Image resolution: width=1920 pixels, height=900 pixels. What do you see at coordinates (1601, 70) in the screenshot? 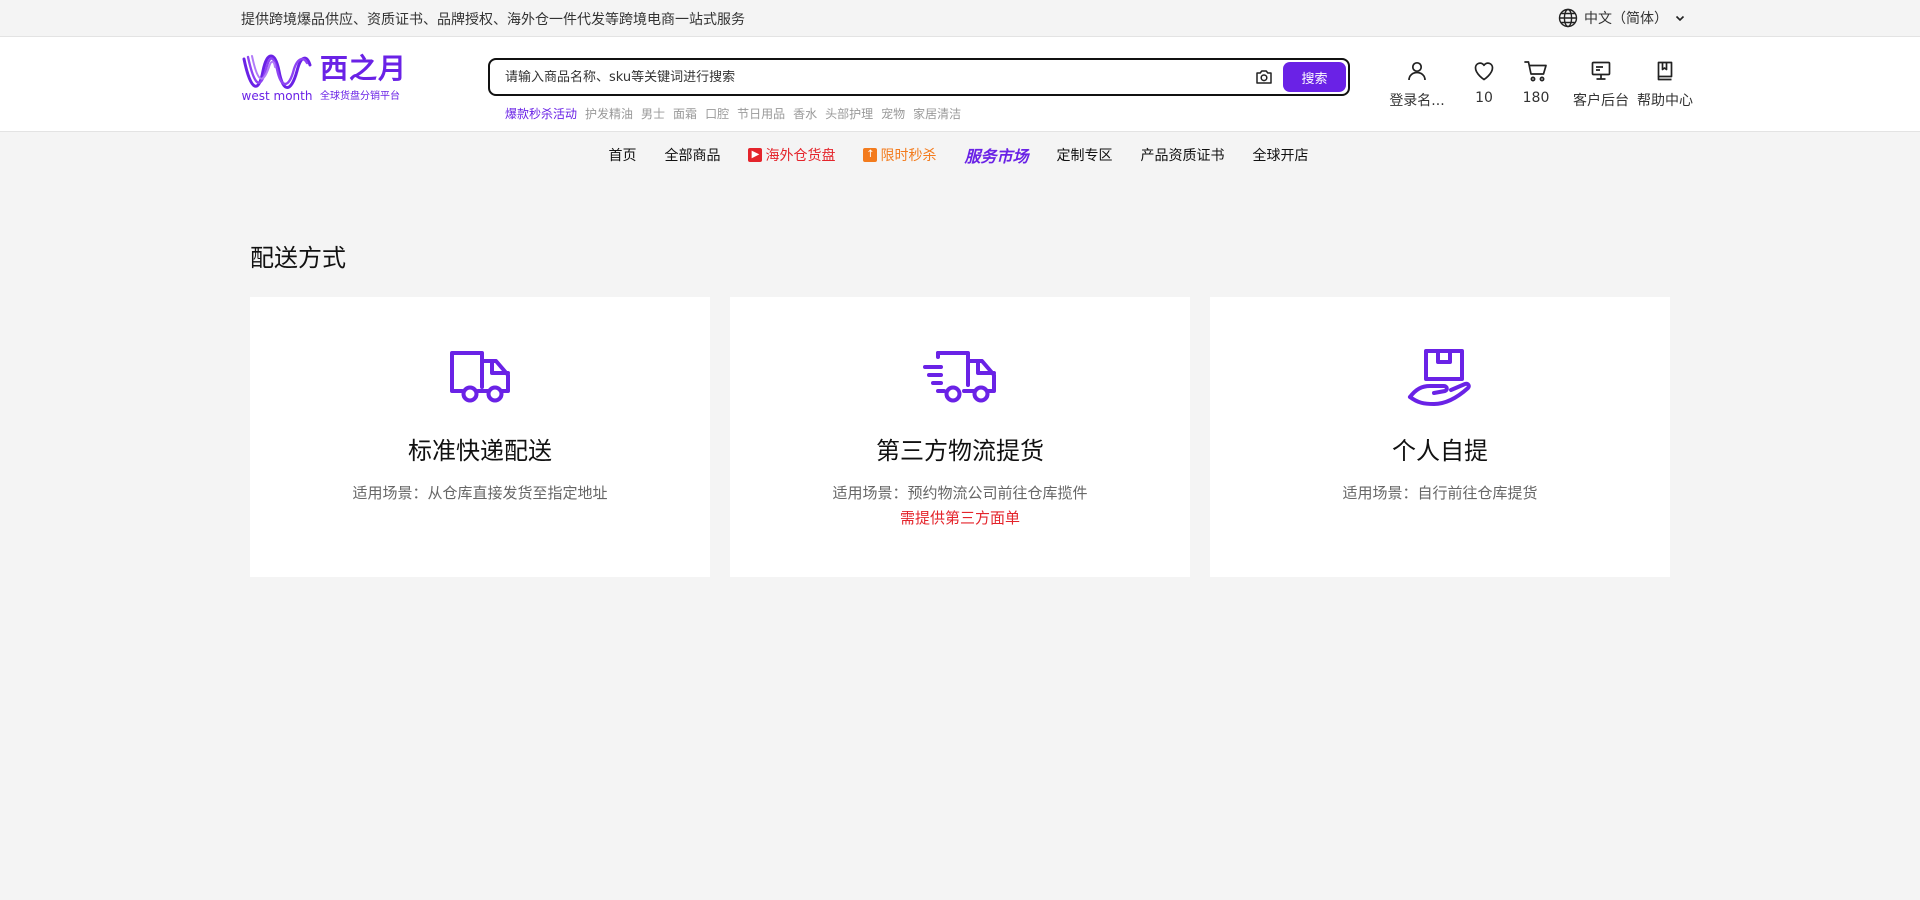
I see `monitor-icon` at bounding box center [1601, 70].